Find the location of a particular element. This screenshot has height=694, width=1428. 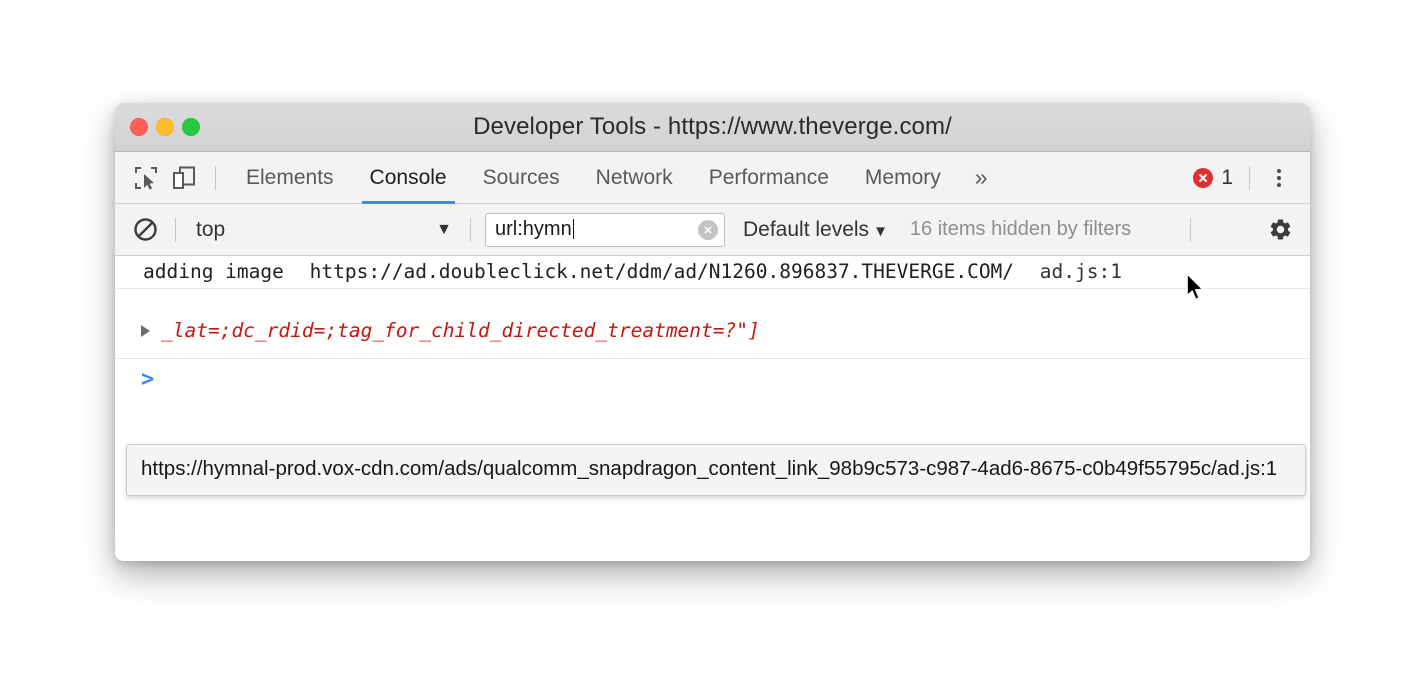

log-levels-label: Default levels is located at coordinates (806, 229).